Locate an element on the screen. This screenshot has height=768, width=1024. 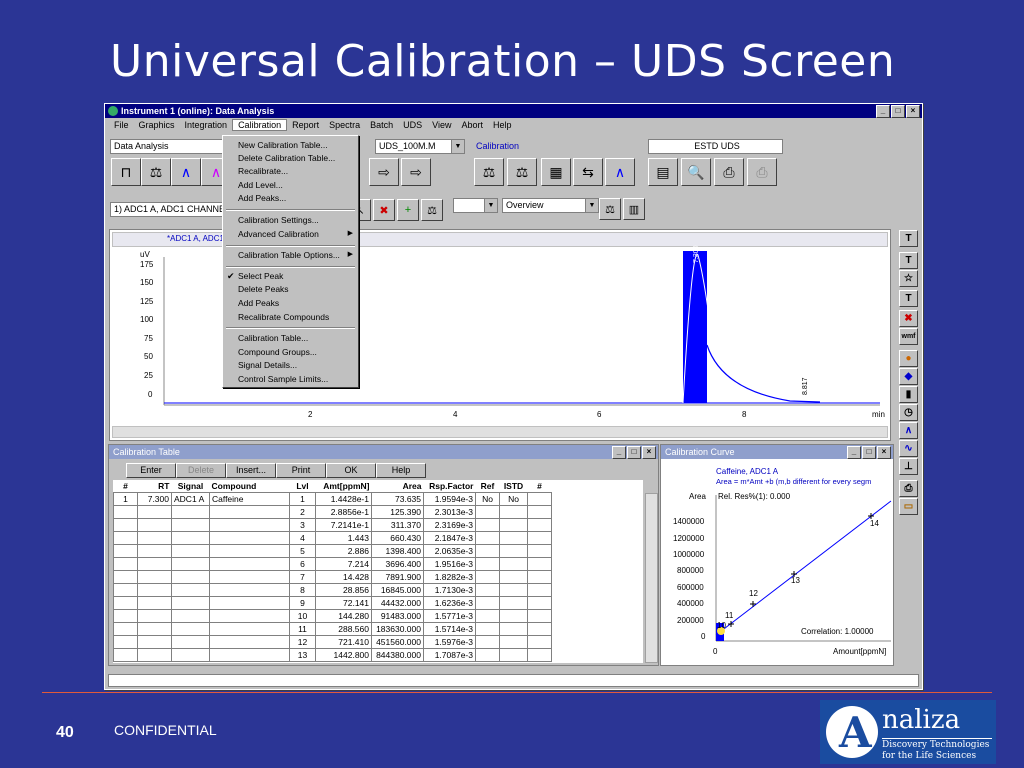
menu-uds: UDS is located at coordinates (412, 125).